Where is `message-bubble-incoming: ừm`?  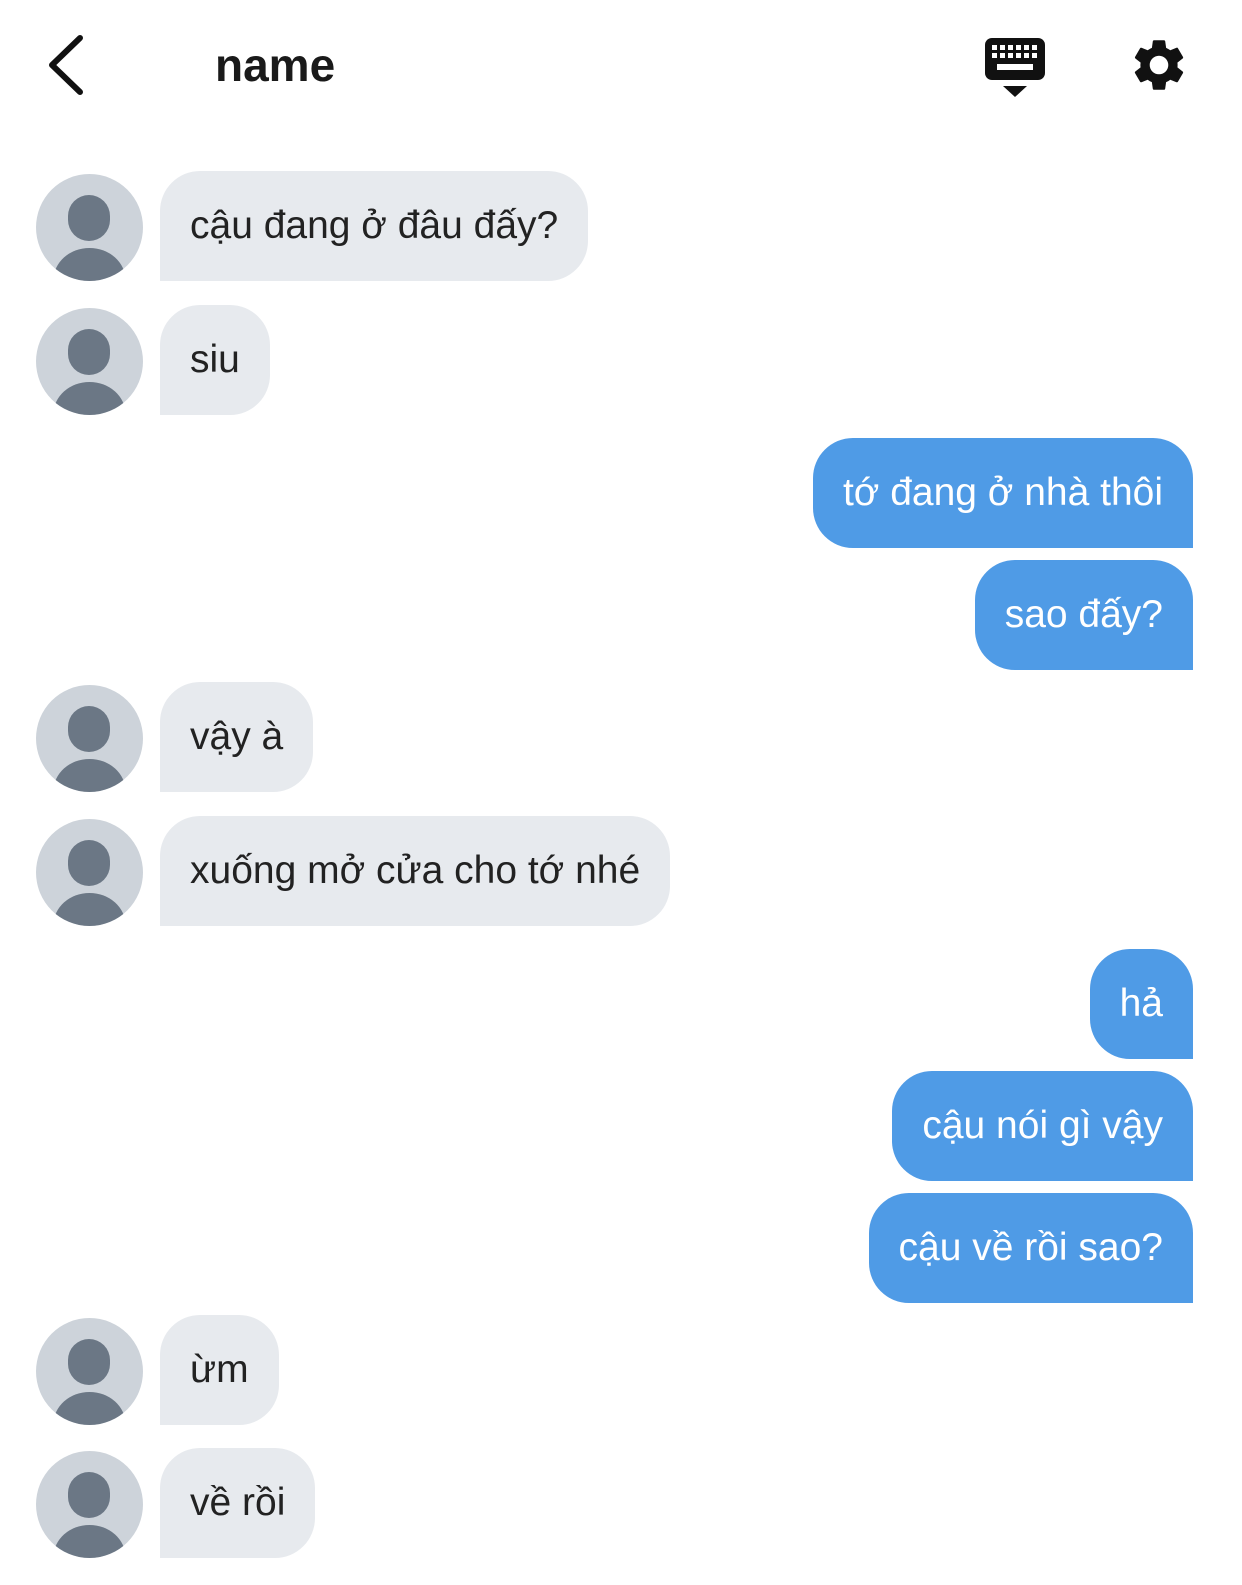
message-bubble-incoming: ừm is located at coordinates (219, 1370).